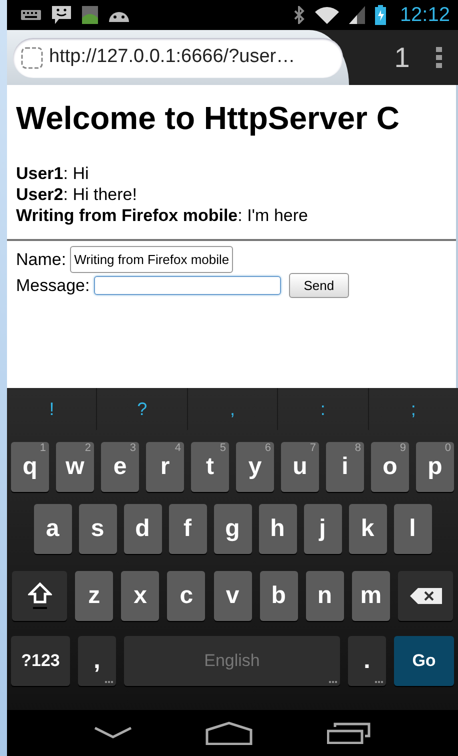 This screenshot has width=458, height=756. Describe the element at coordinates (425, 15) in the screenshot. I see `clock-time: 12:12` at that location.